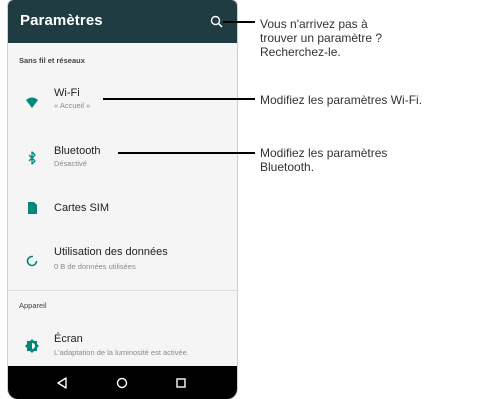 The width and height of the screenshot is (489, 399). What do you see at coordinates (324, 153) in the screenshot?
I see `callout-bluetooth-line-1: Modifiez les paramètres` at bounding box center [324, 153].